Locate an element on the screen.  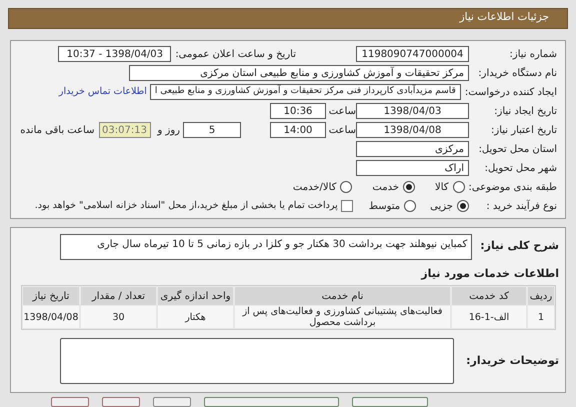
column-header: تعداد / مقدار is located at coordinates (118, 296).